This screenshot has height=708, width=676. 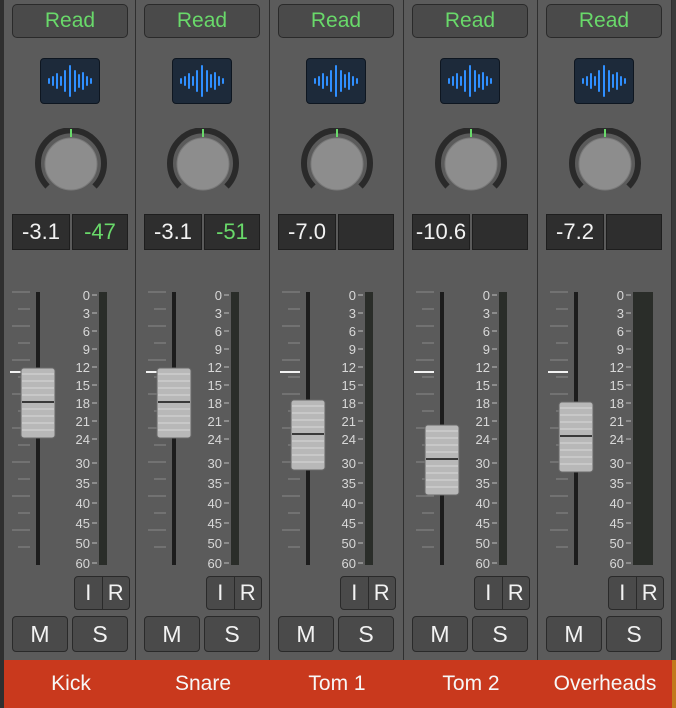 I want to click on volume-readout: -10.6, so click(x=441, y=232).